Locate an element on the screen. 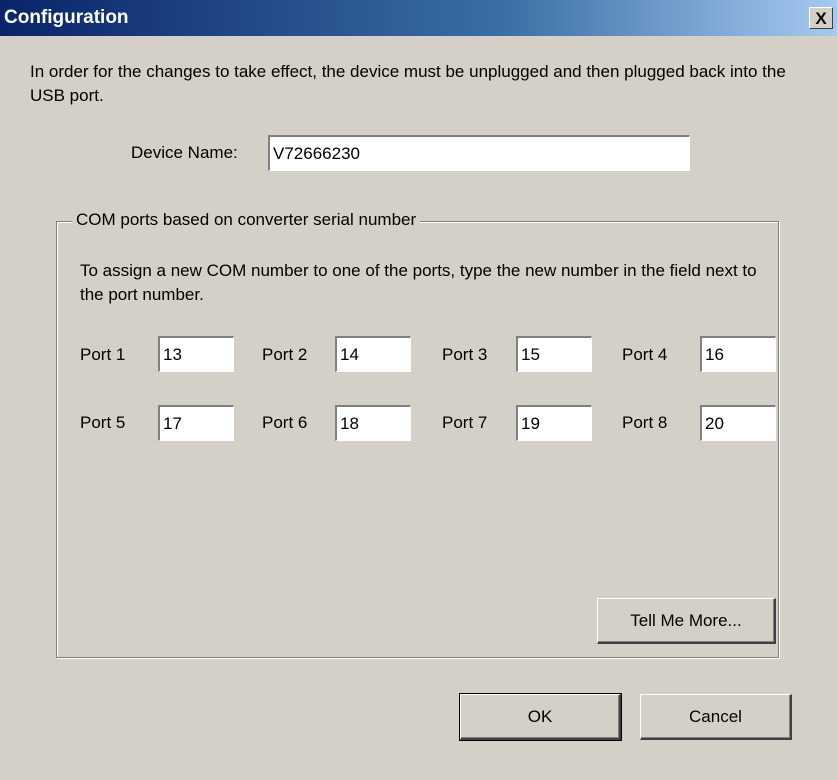  port-8-input is located at coordinates (738, 423).